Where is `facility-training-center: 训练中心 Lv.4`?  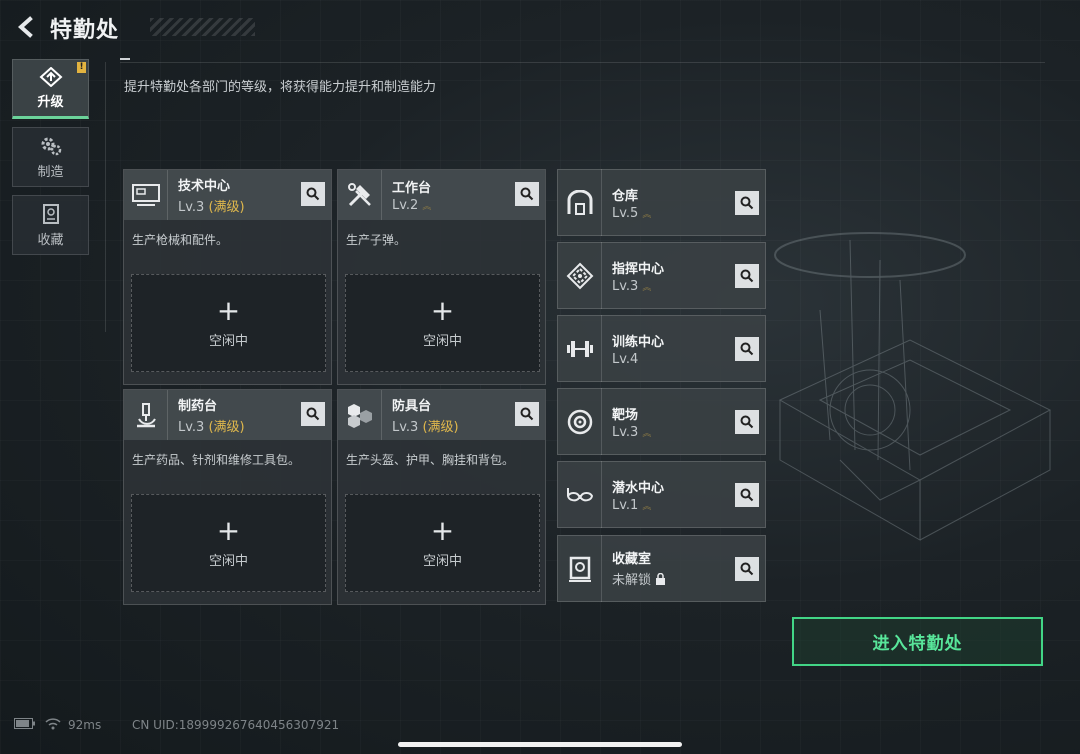 facility-training-center: 训练中心 Lv.4 is located at coordinates (661, 348).